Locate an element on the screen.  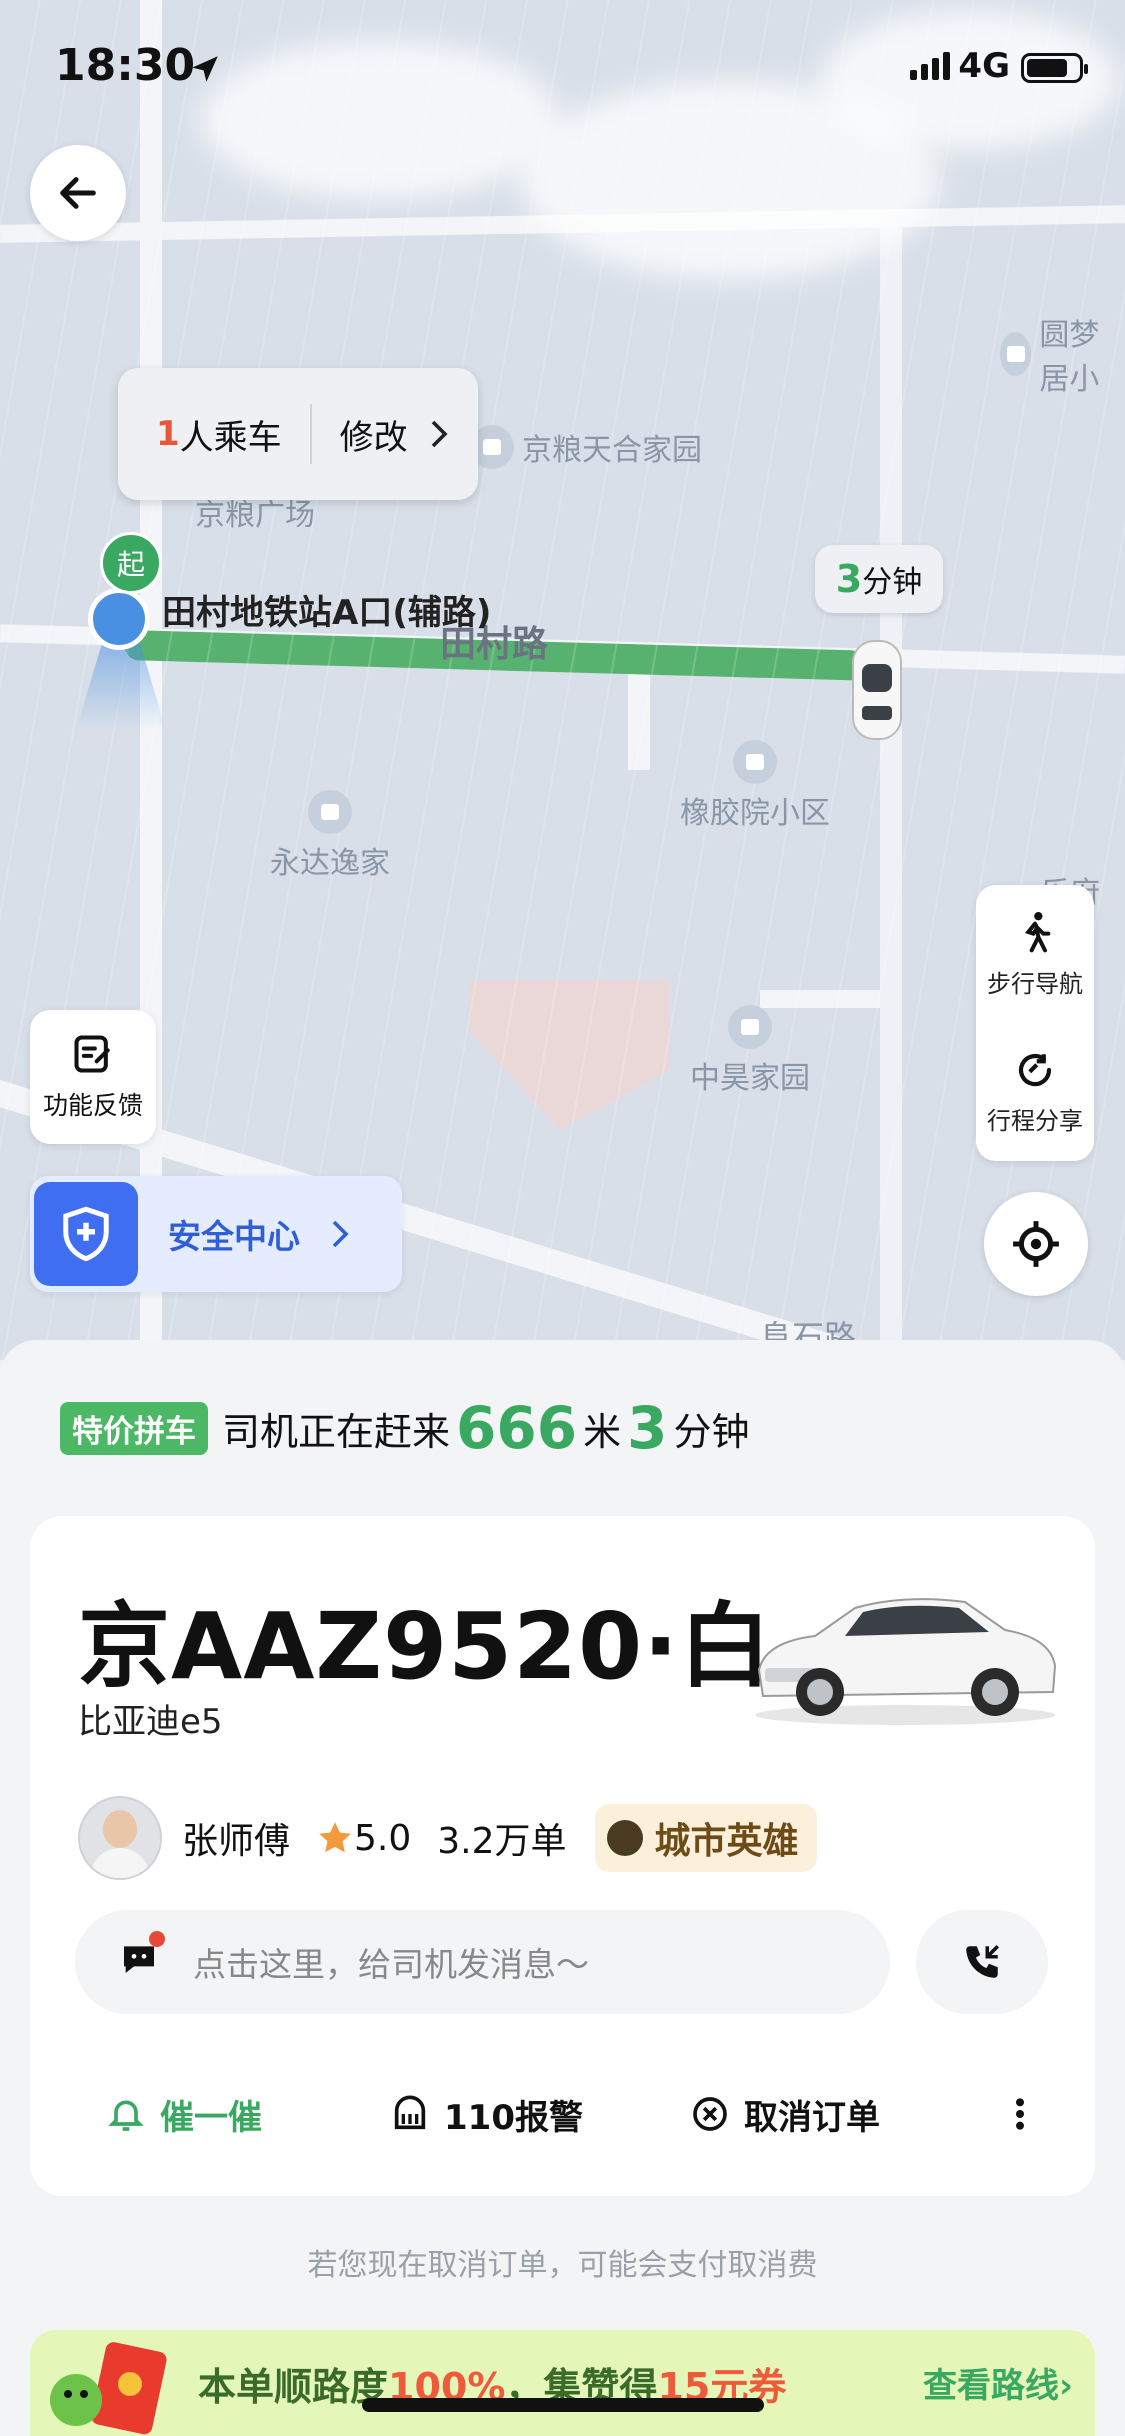
phone-icon is located at coordinates (982, 1961).